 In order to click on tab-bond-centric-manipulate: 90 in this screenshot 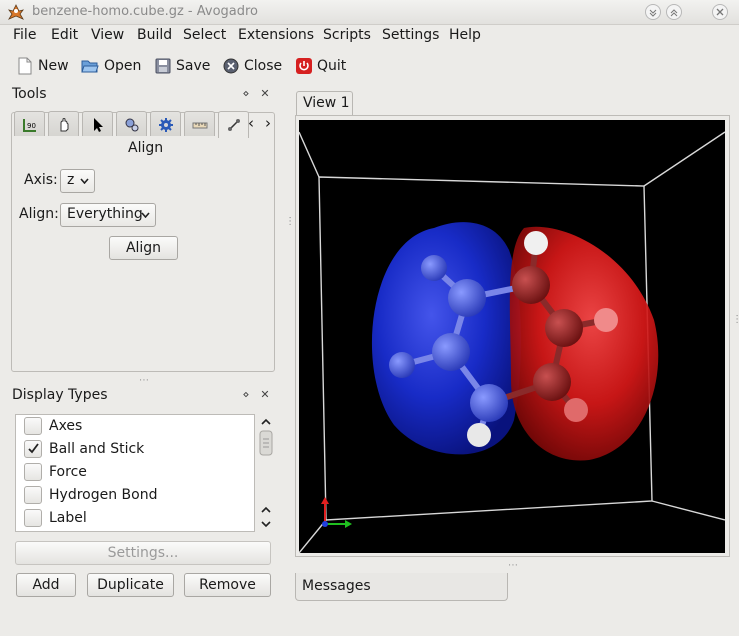, I will do `click(29, 123)`.